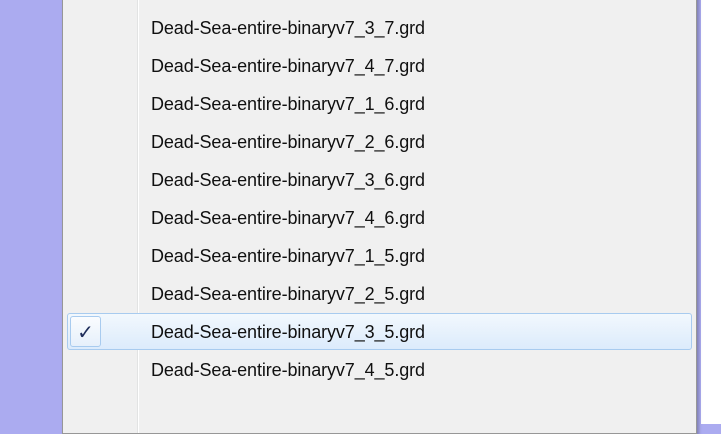 Image resolution: width=721 pixels, height=434 pixels. What do you see at coordinates (288, 28) in the screenshot?
I see `menu-item-label: Dead-Sea-entire-binaryv7_3_7.grd` at bounding box center [288, 28].